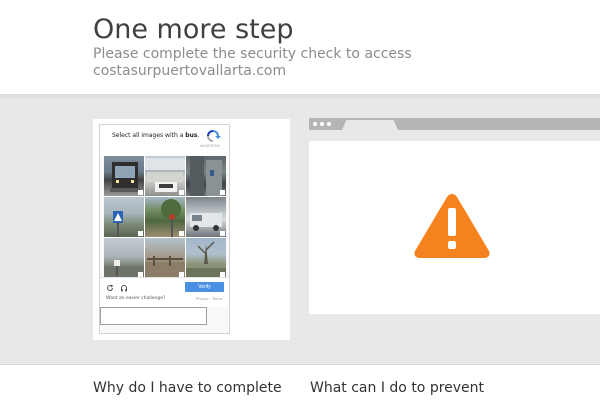  What do you see at coordinates (370, 125) in the screenshot?
I see `browser-tab` at bounding box center [370, 125].